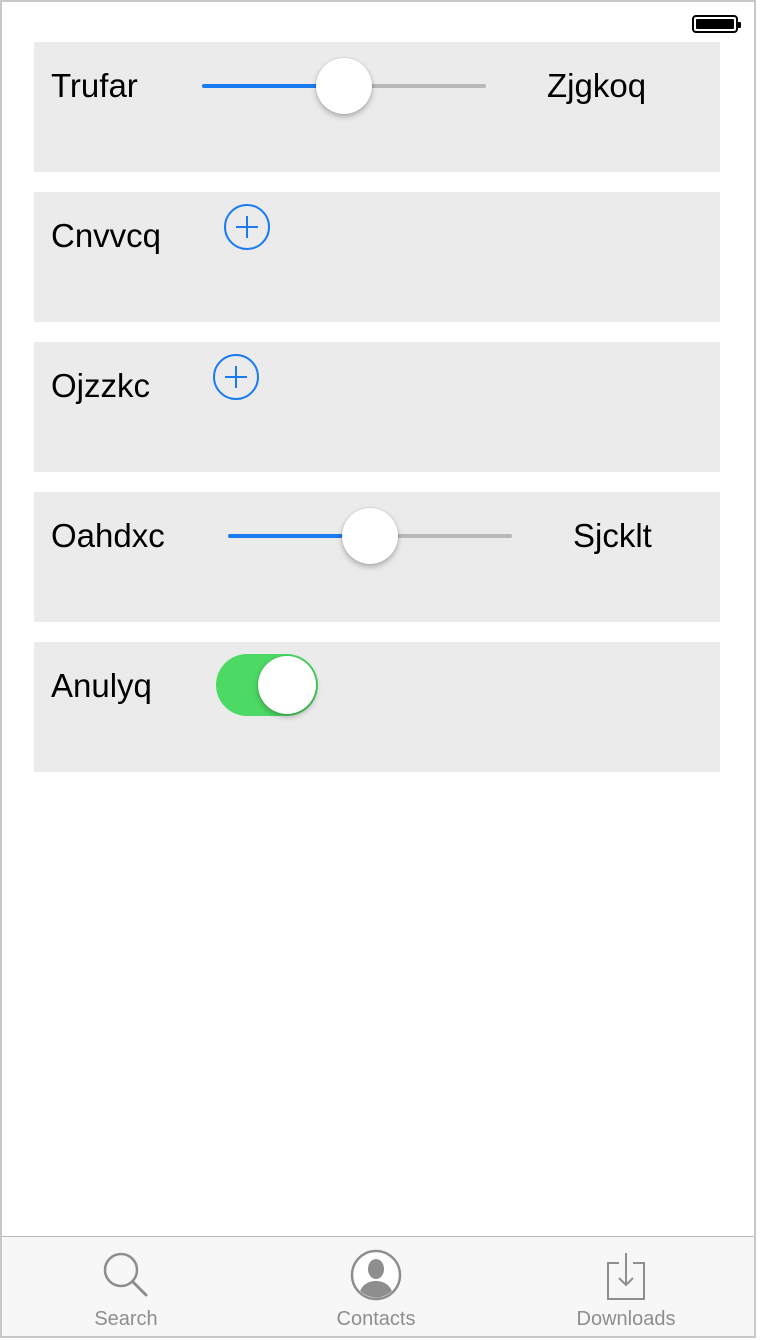  What do you see at coordinates (626, 1276) in the screenshot?
I see `downloads-icon` at bounding box center [626, 1276].